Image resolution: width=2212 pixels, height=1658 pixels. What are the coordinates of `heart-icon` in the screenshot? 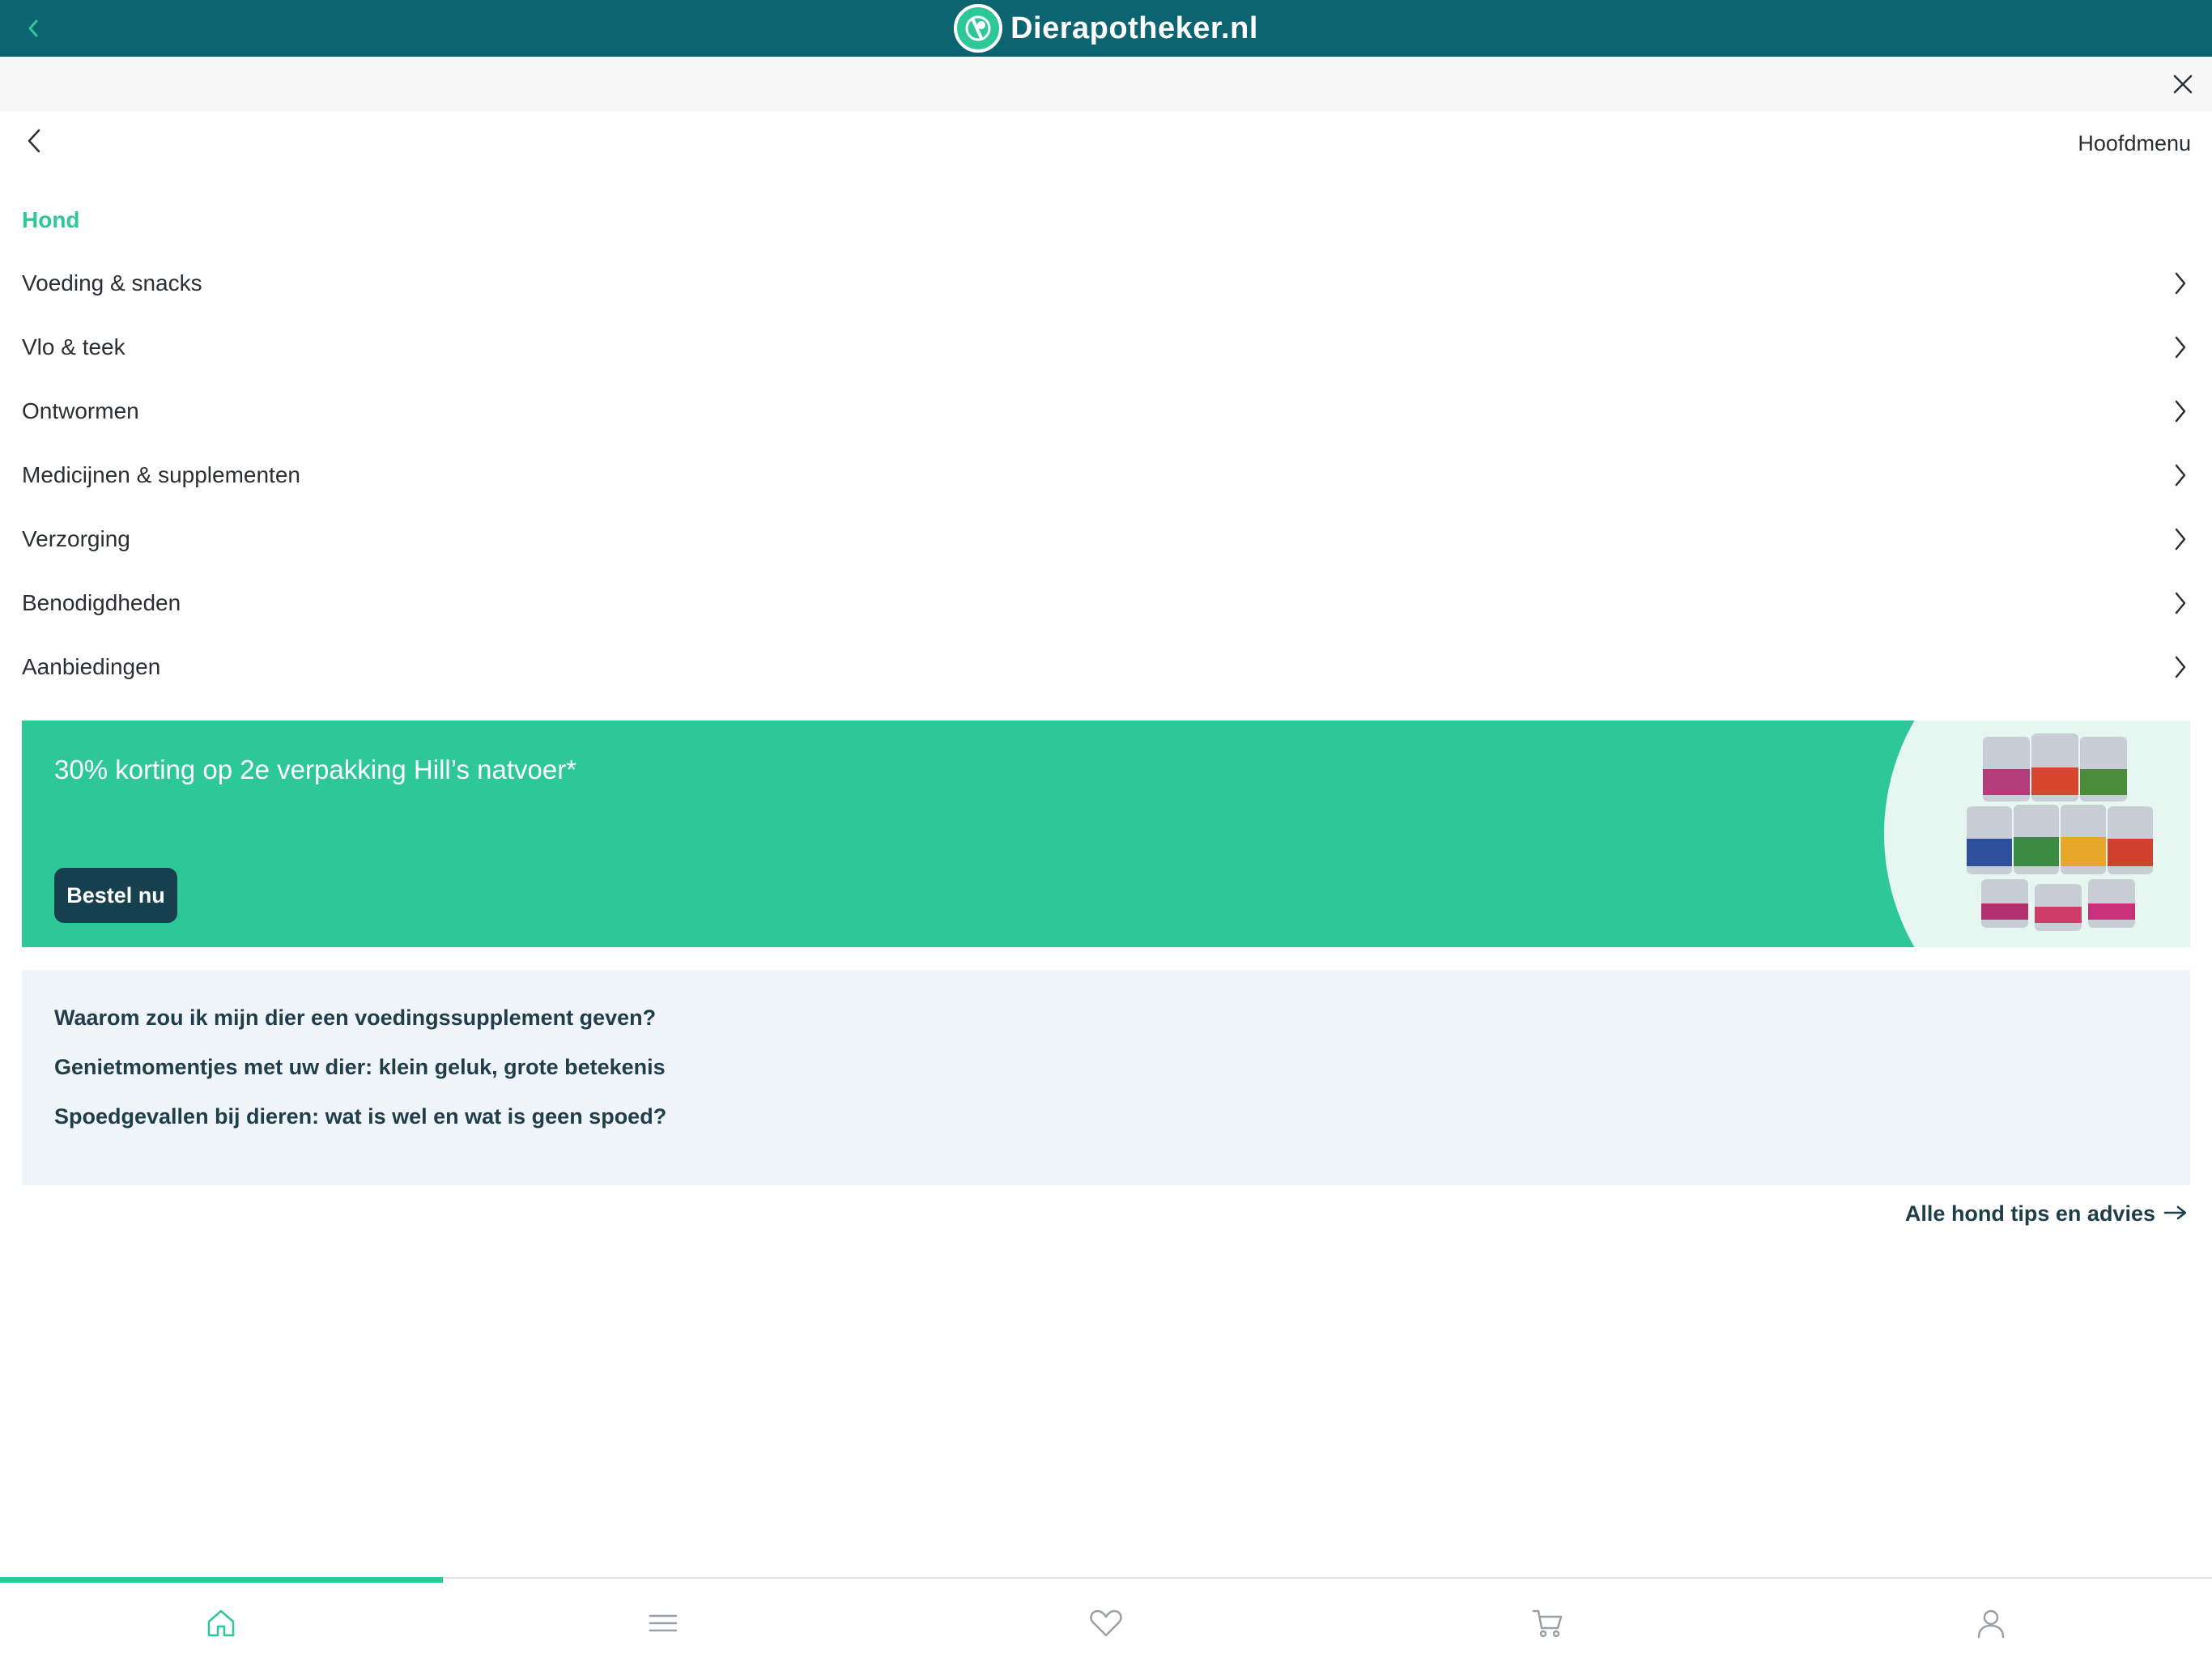 It's located at (1106, 1623).